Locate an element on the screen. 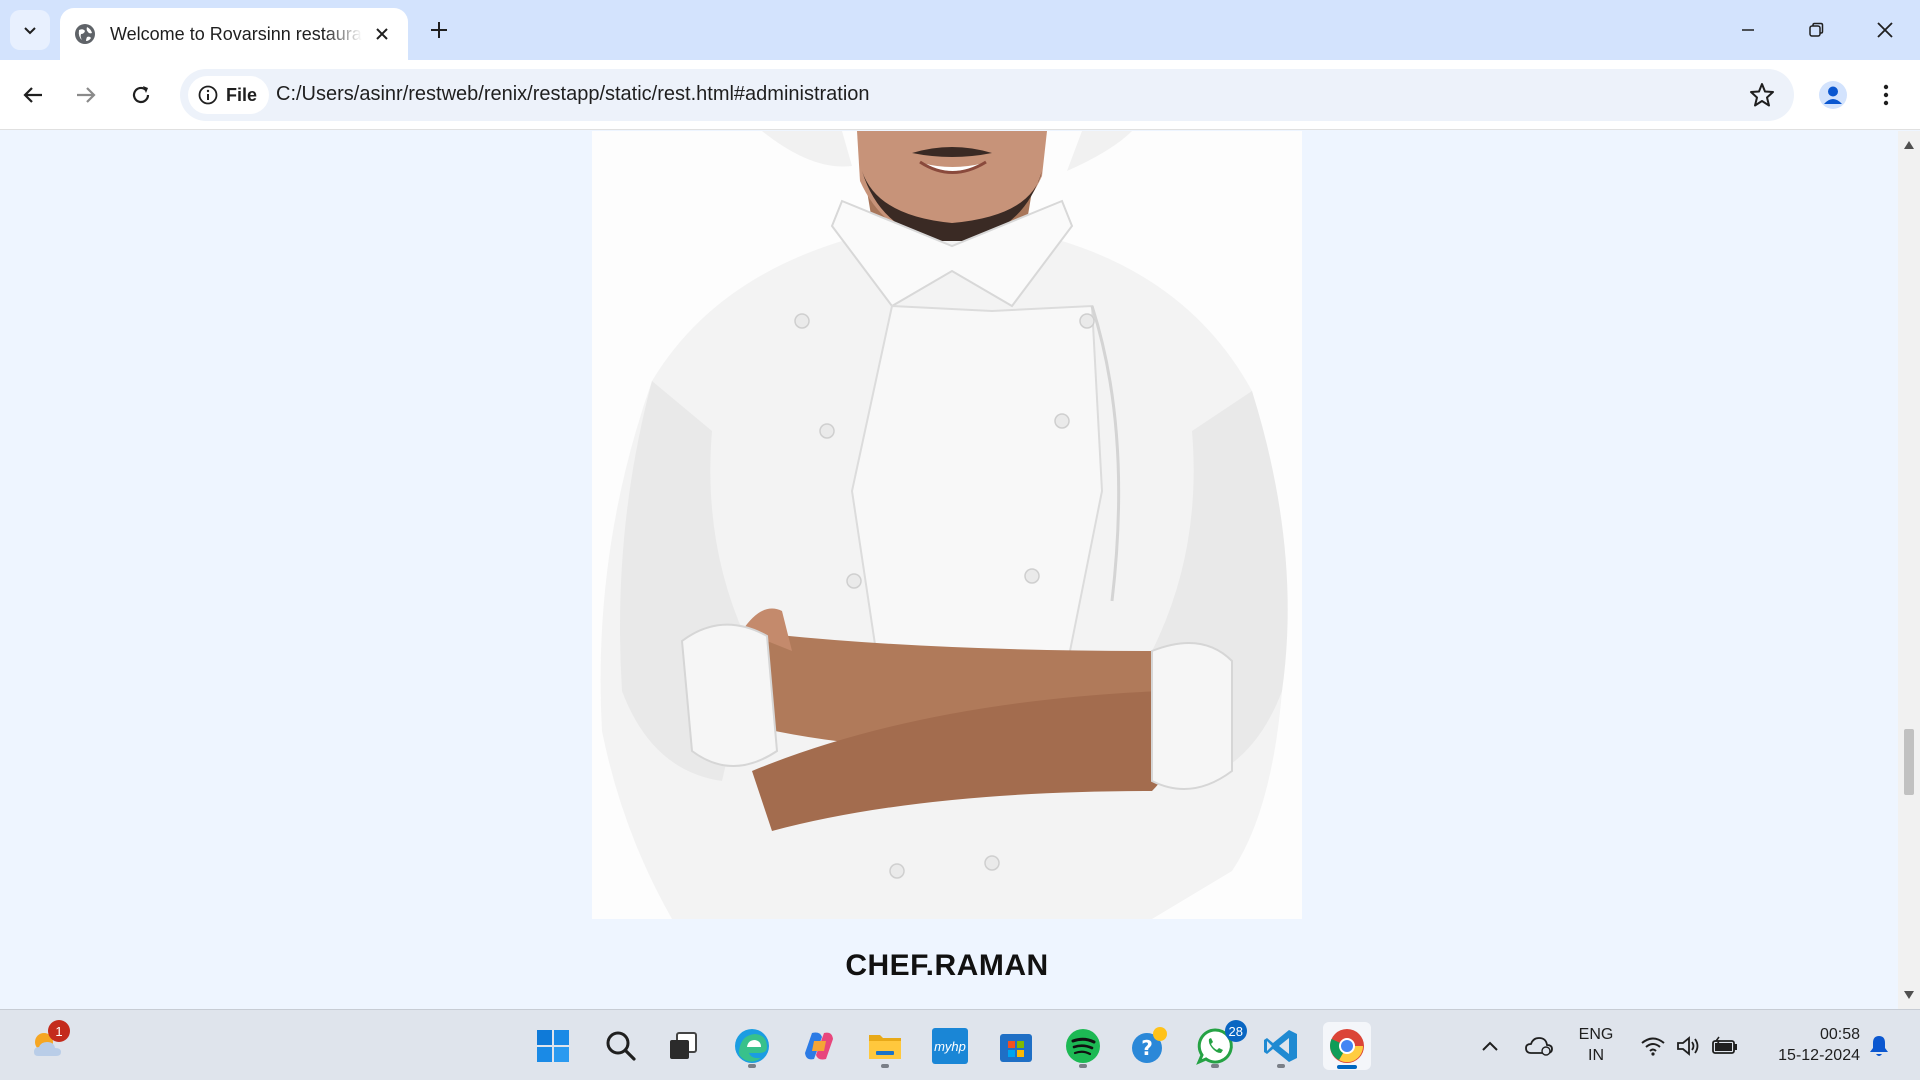 This screenshot has width=1920, height=1080. file-explorer-app is located at coordinates (885, 1046).